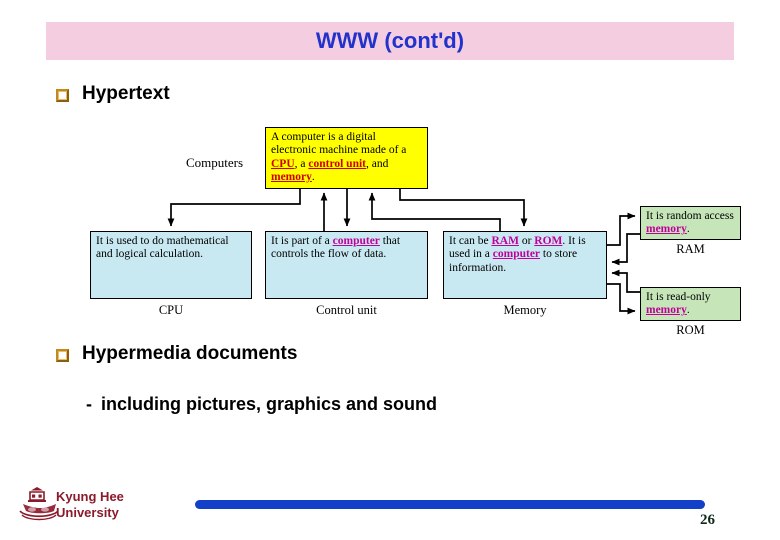  I want to click on diagram-caption-ram: RAM, so click(690, 249).